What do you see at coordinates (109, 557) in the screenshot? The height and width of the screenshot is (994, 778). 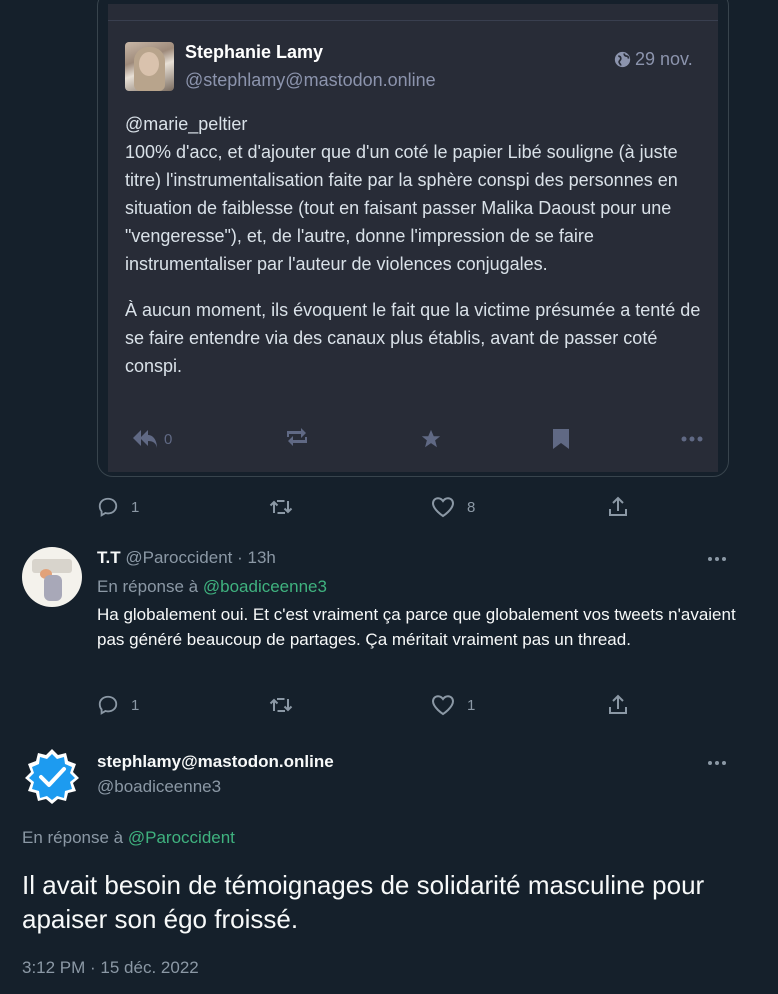 I see `reply-author-name: T.T` at bounding box center [109, 557].